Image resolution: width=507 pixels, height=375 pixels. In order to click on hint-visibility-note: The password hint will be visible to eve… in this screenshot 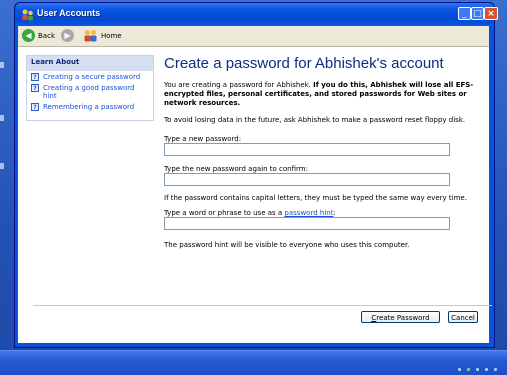, I will do `click(287, 245)`.